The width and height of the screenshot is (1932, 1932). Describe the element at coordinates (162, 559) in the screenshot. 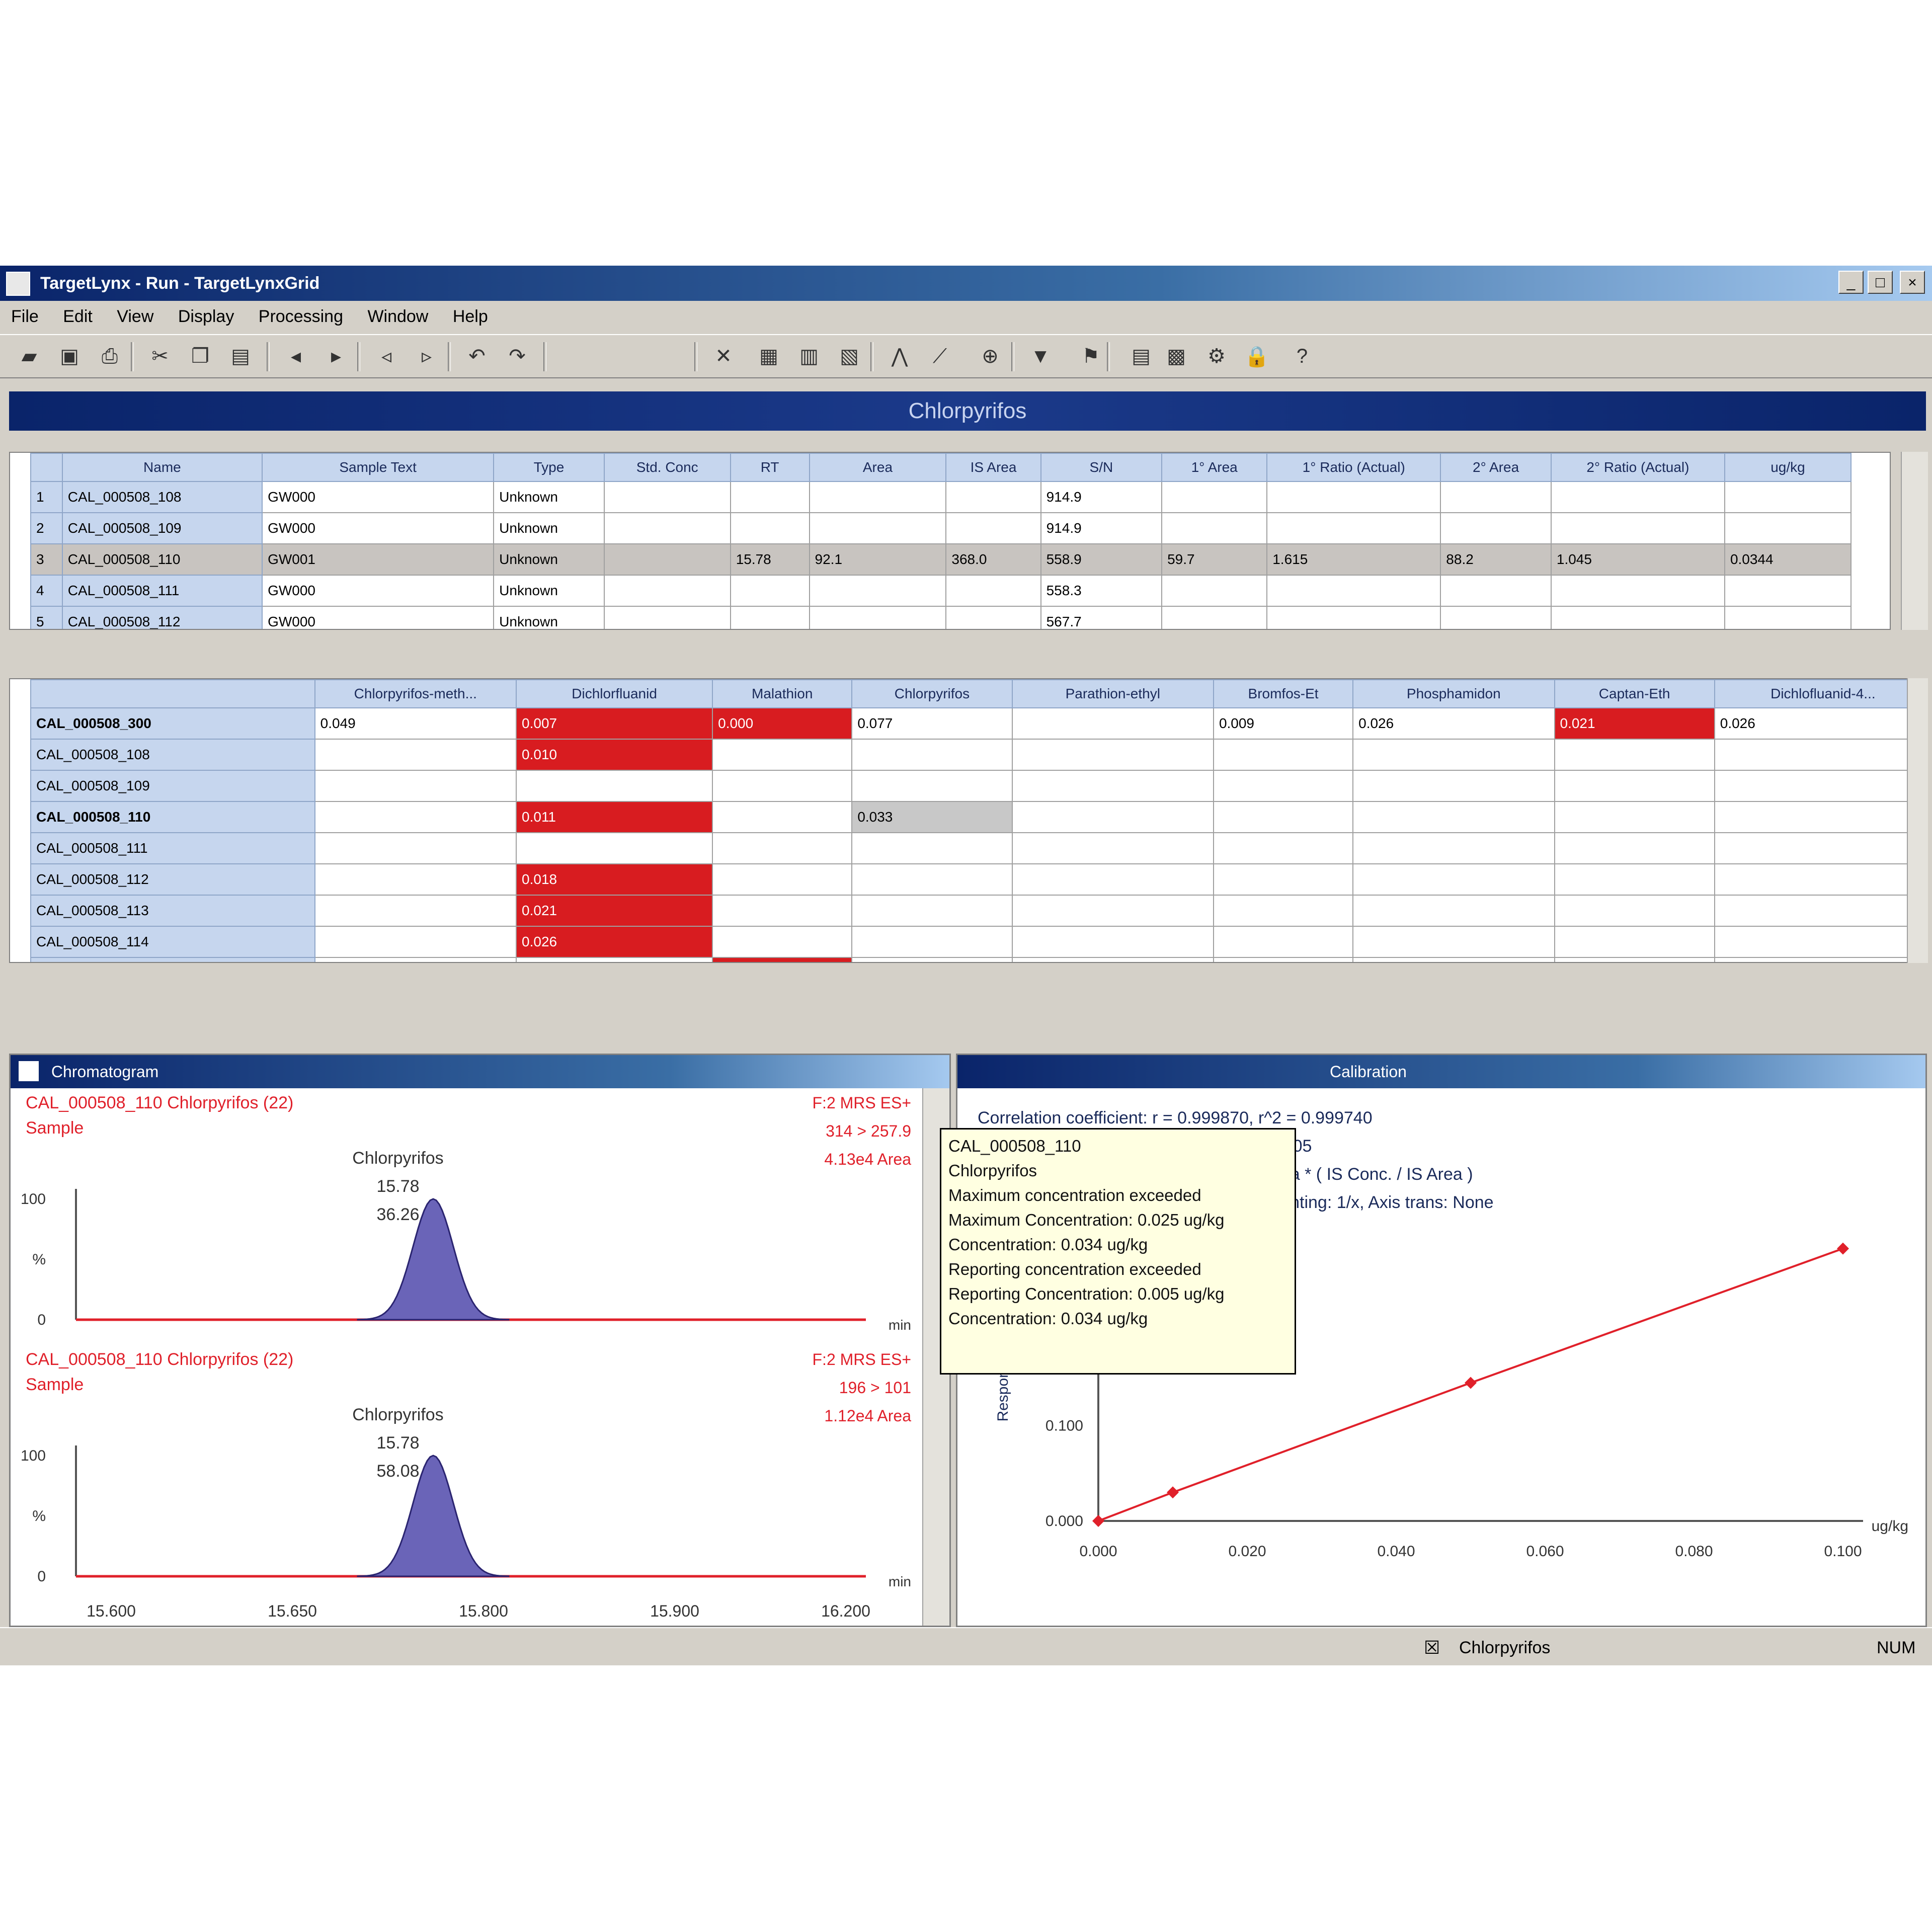

I see `table-cell: CAL_000508_110` at that location.